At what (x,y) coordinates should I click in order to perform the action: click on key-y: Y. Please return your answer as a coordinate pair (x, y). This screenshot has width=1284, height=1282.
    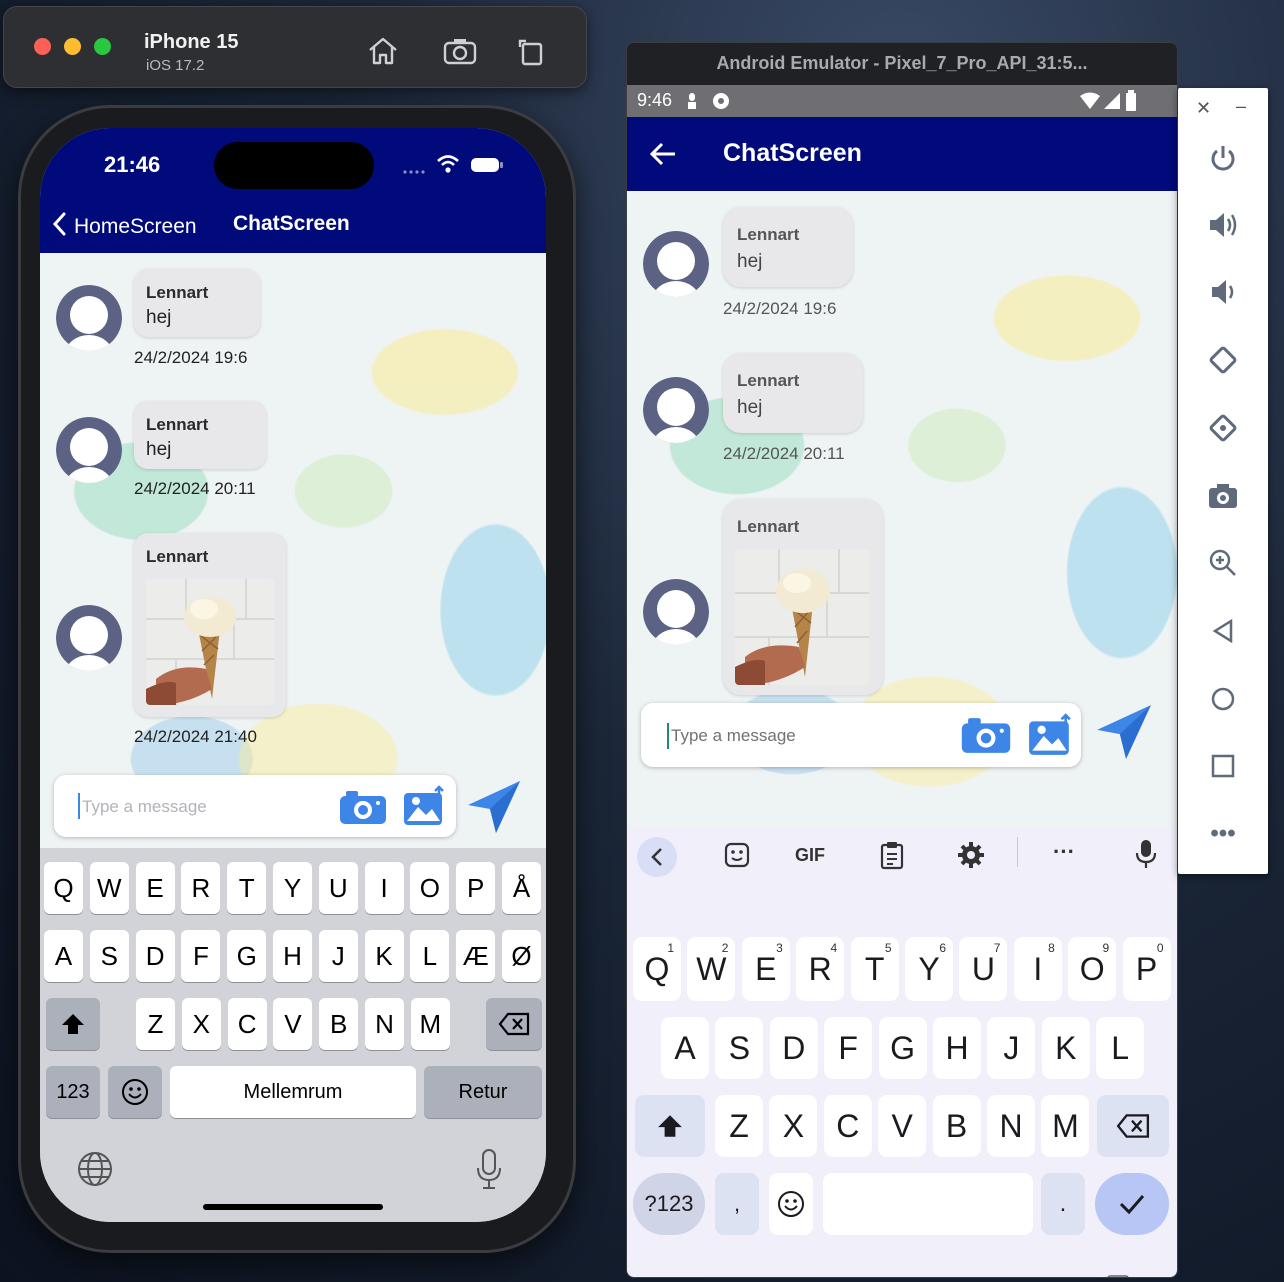
    Looking at the image, I should click on (292, 888).